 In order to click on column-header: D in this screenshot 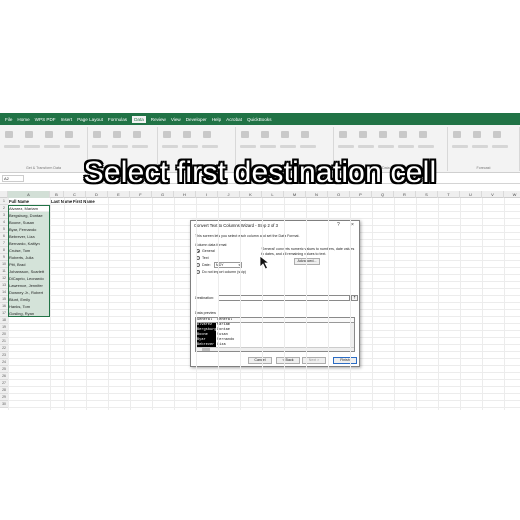, I will do `click(97, 194)`.